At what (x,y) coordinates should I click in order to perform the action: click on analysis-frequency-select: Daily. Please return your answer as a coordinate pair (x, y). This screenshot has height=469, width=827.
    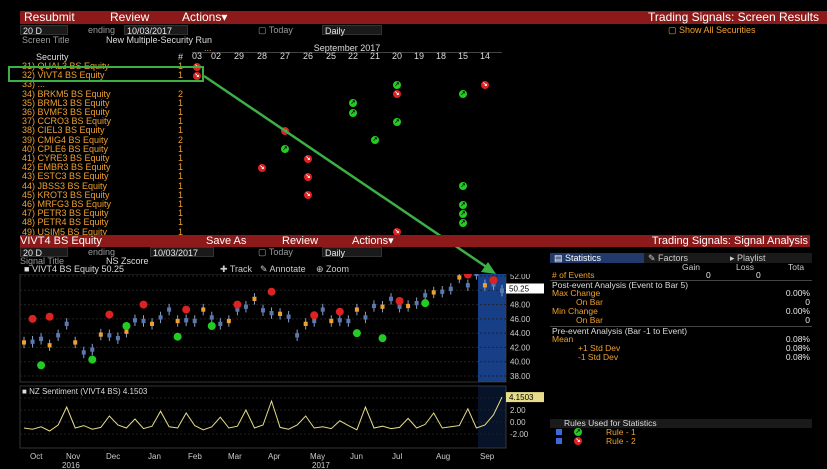
    Looking at the image, I should click on (352, 252).